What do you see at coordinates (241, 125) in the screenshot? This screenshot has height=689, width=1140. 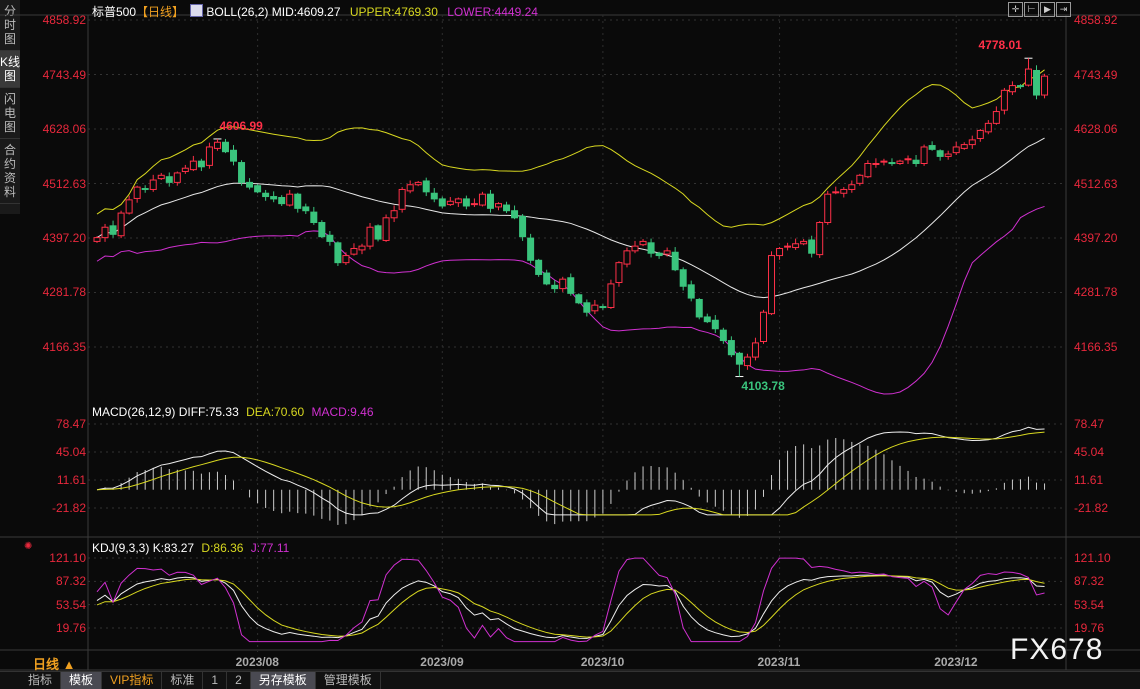 I see `price-annotation: 4606.99` at bounding box center [241, 125].